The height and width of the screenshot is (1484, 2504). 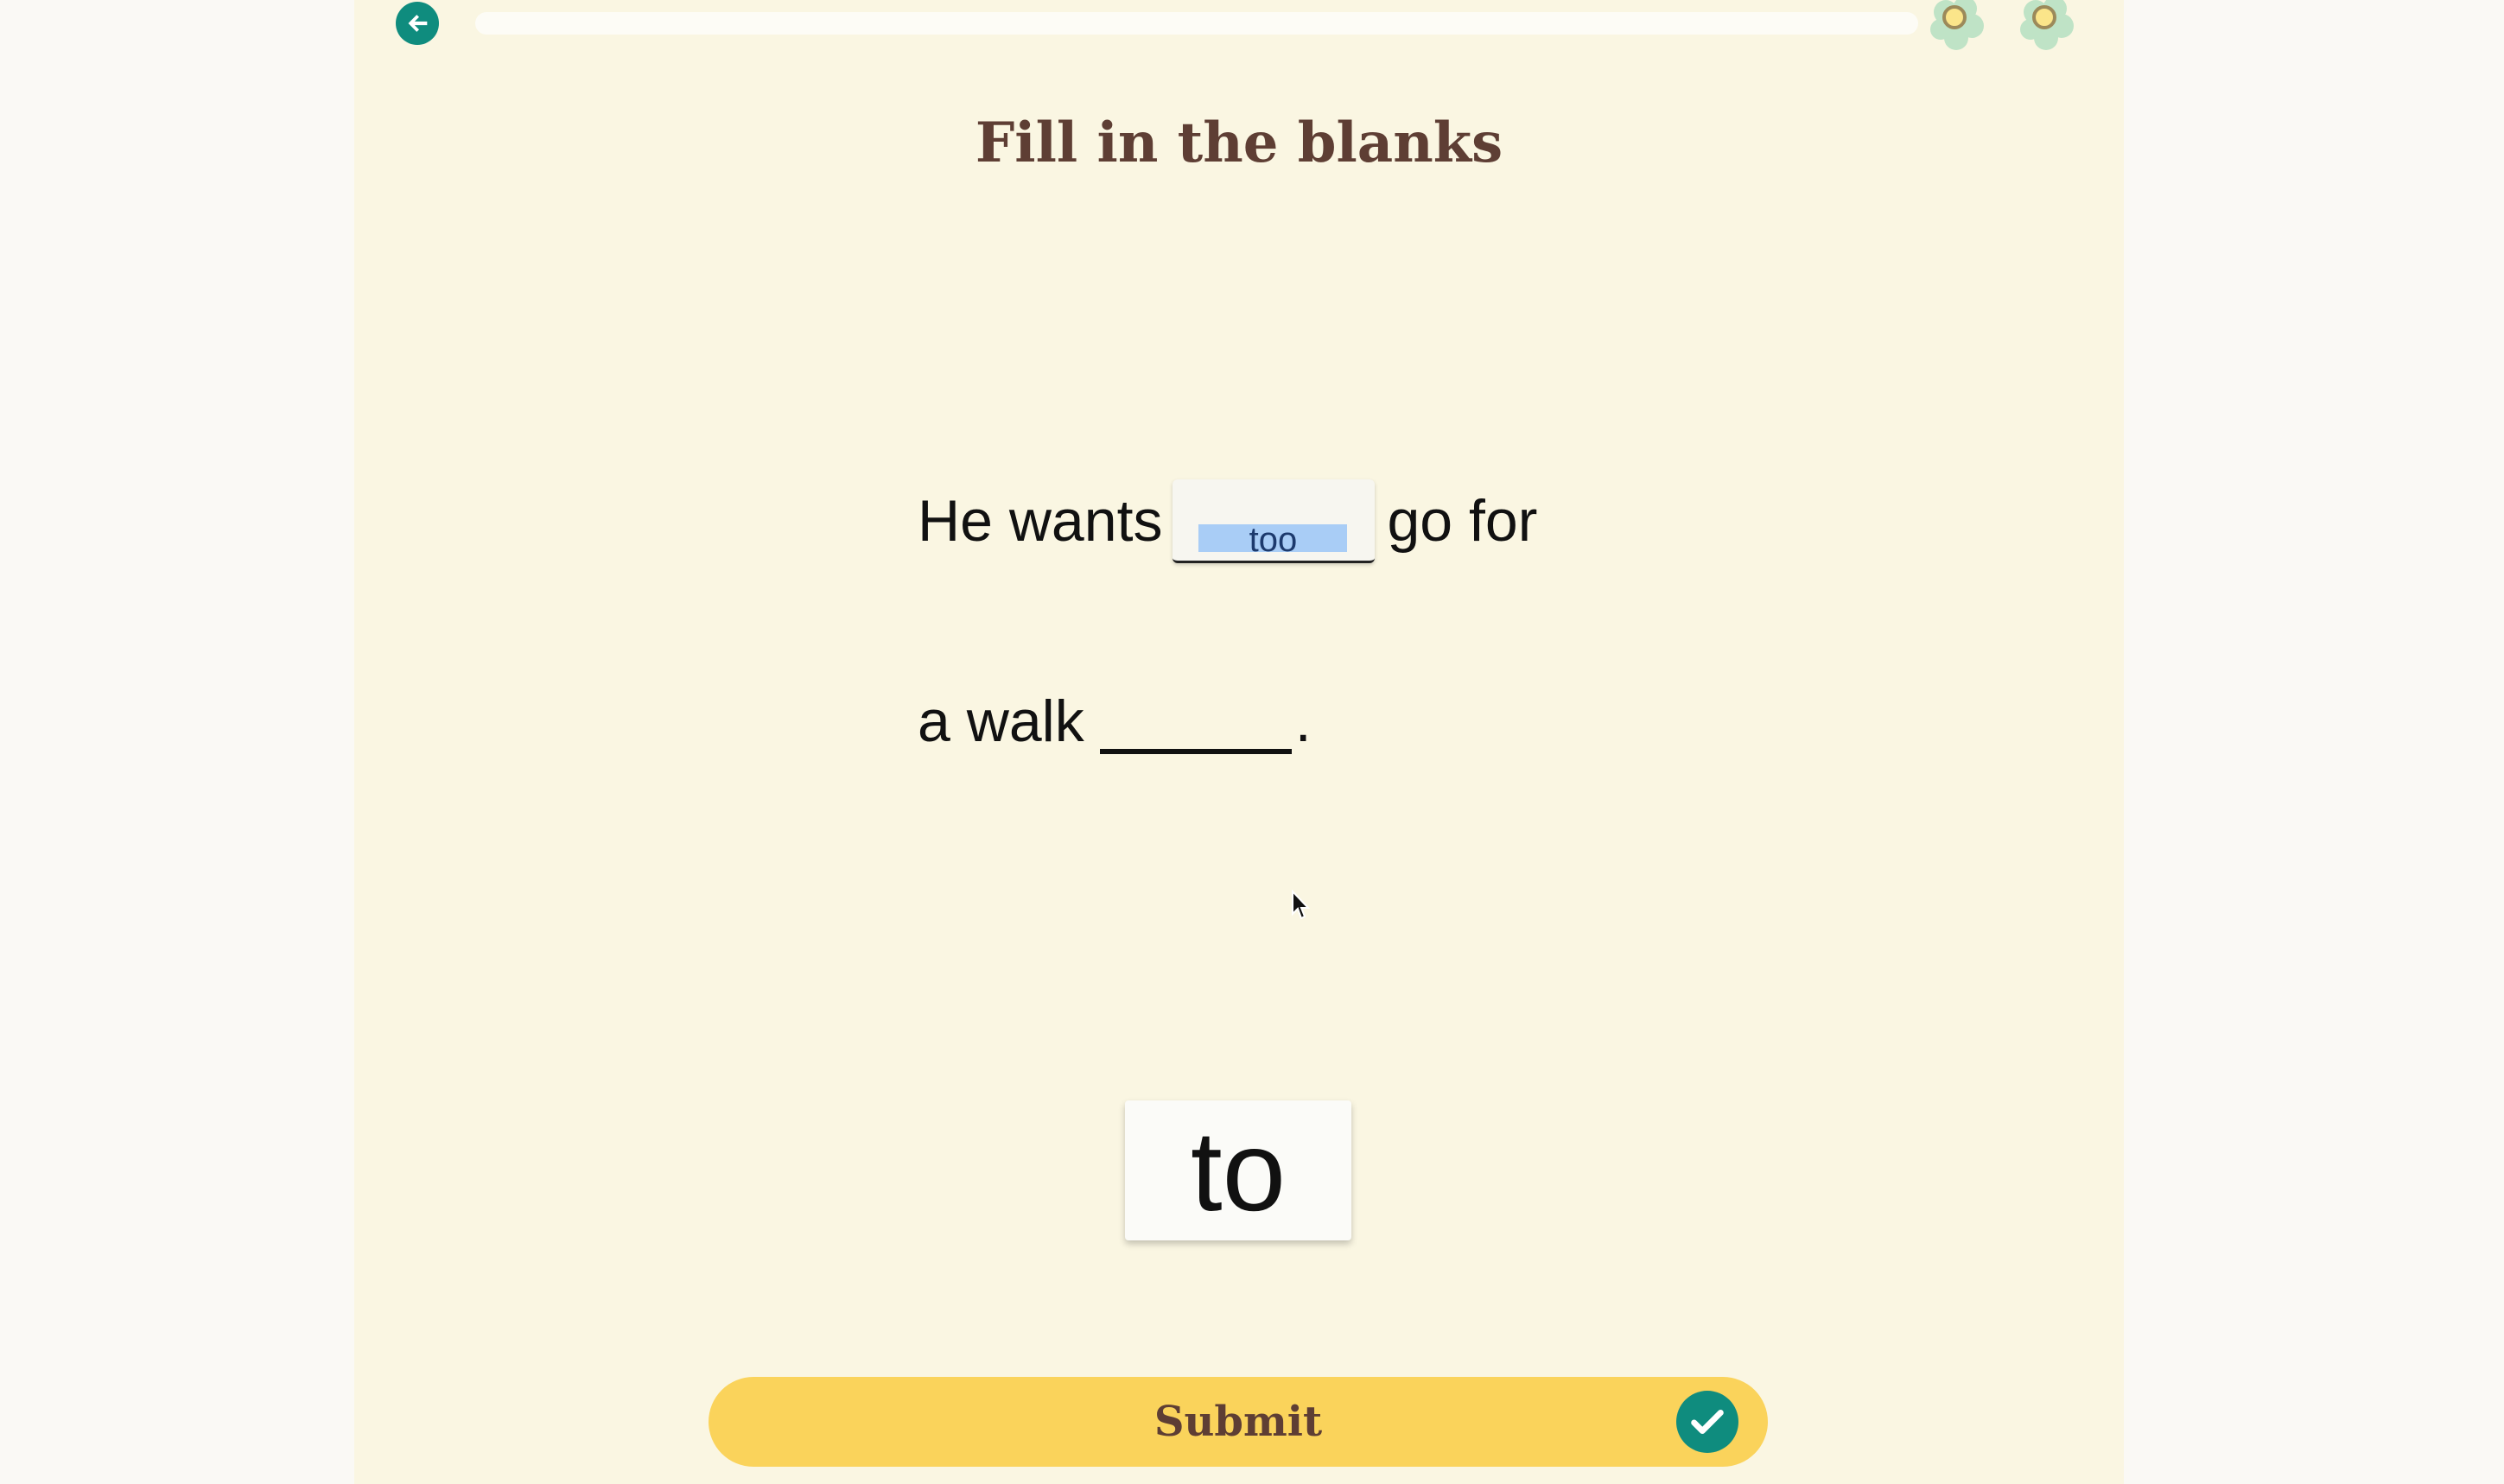 I want to click on submit-button: Submit, so click(x=1238, y=1422).